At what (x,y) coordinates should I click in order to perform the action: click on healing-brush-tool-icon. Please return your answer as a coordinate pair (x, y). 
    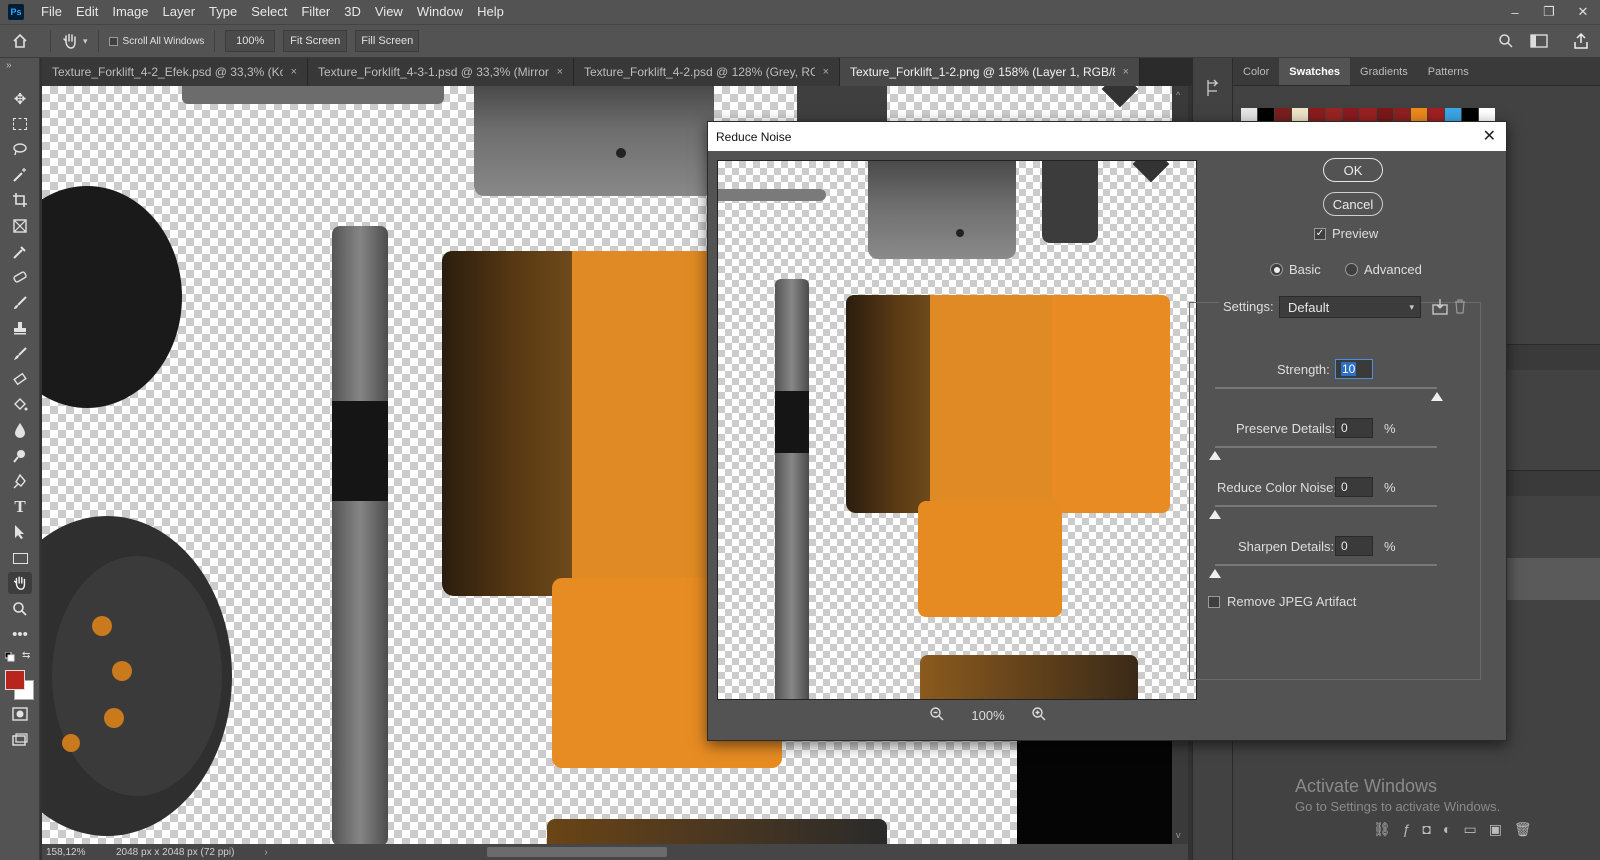
    Looking at the image, I should click on (20, 277).